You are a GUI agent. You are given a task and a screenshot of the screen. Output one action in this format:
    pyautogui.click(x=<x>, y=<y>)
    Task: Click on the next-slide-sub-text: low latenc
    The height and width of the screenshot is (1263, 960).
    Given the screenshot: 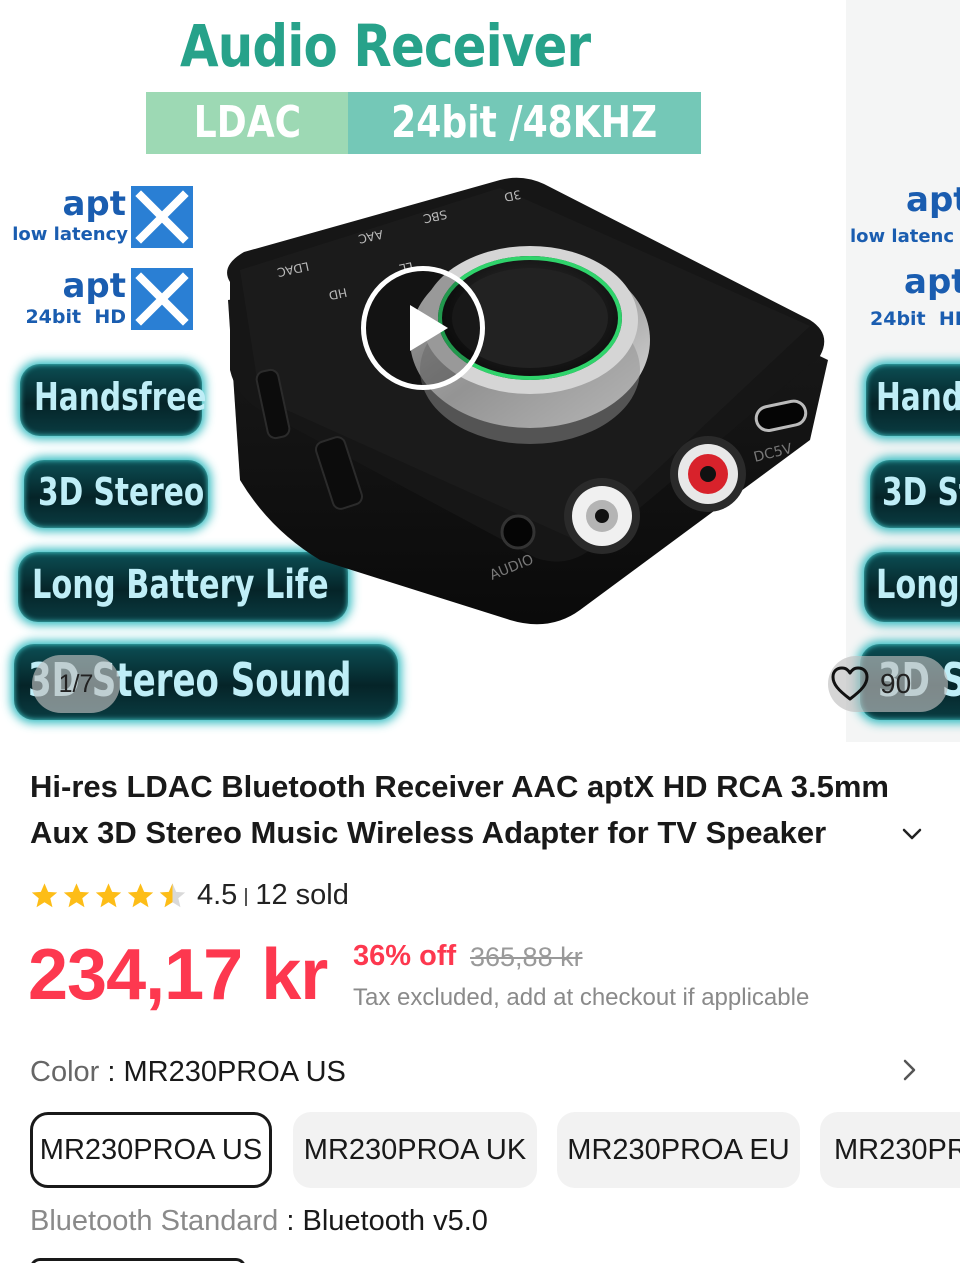 What is the action you would take?
    pyautogui.click(x=902, y=236)
    